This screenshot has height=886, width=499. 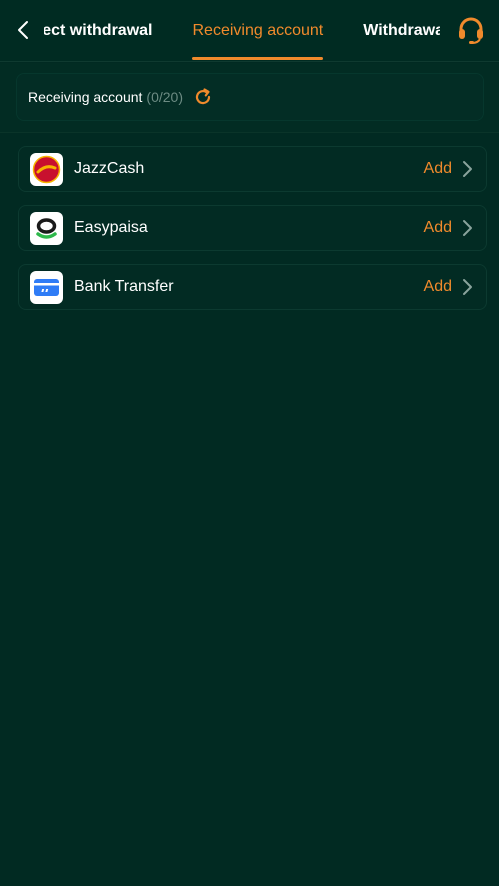 I want to click on refresh-icon, so click(x=203, y=96).